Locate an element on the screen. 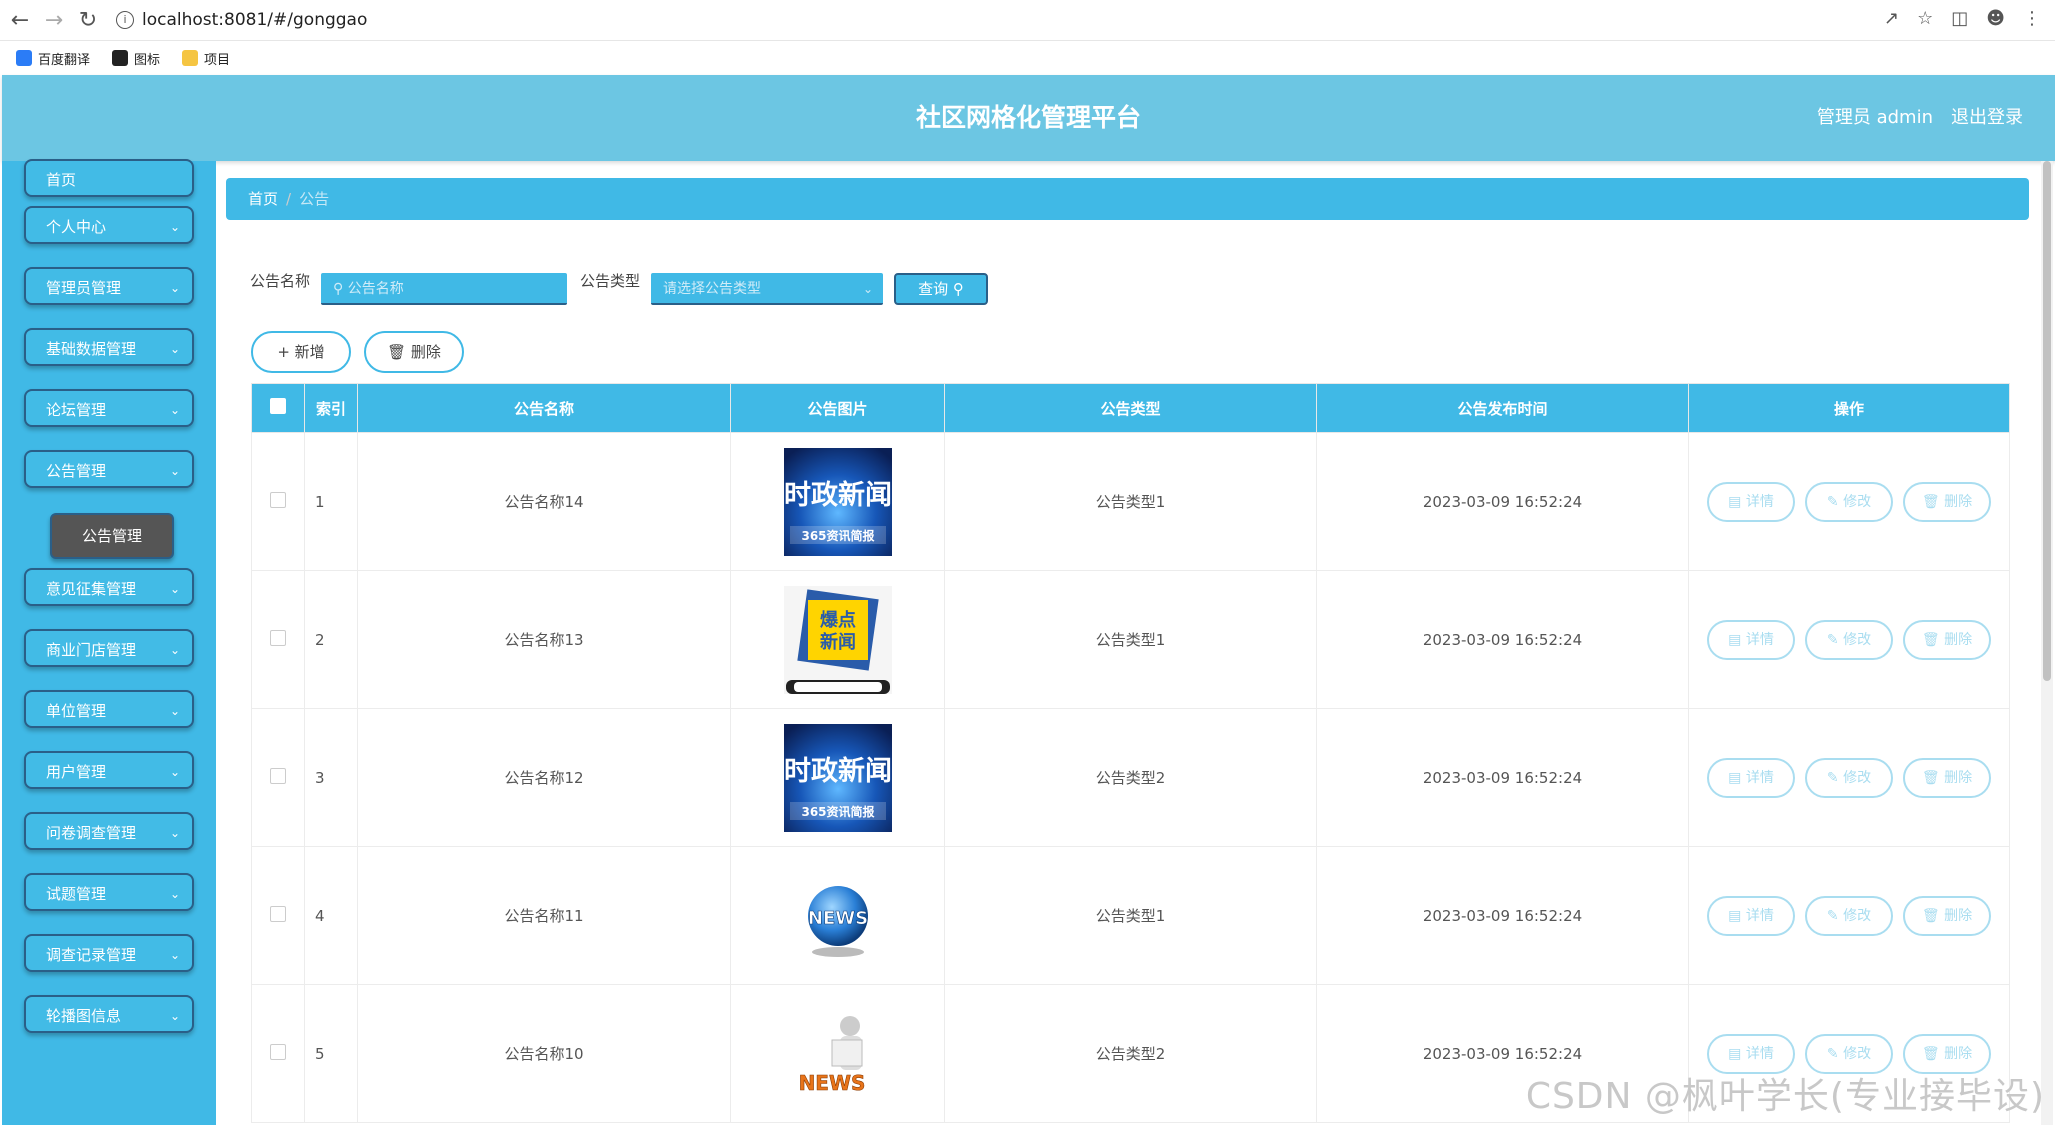 This screenshot has height=1127, width=2055. row-image-box: 时政新闻 365资讯简报 is located at coordinates (837, 777).